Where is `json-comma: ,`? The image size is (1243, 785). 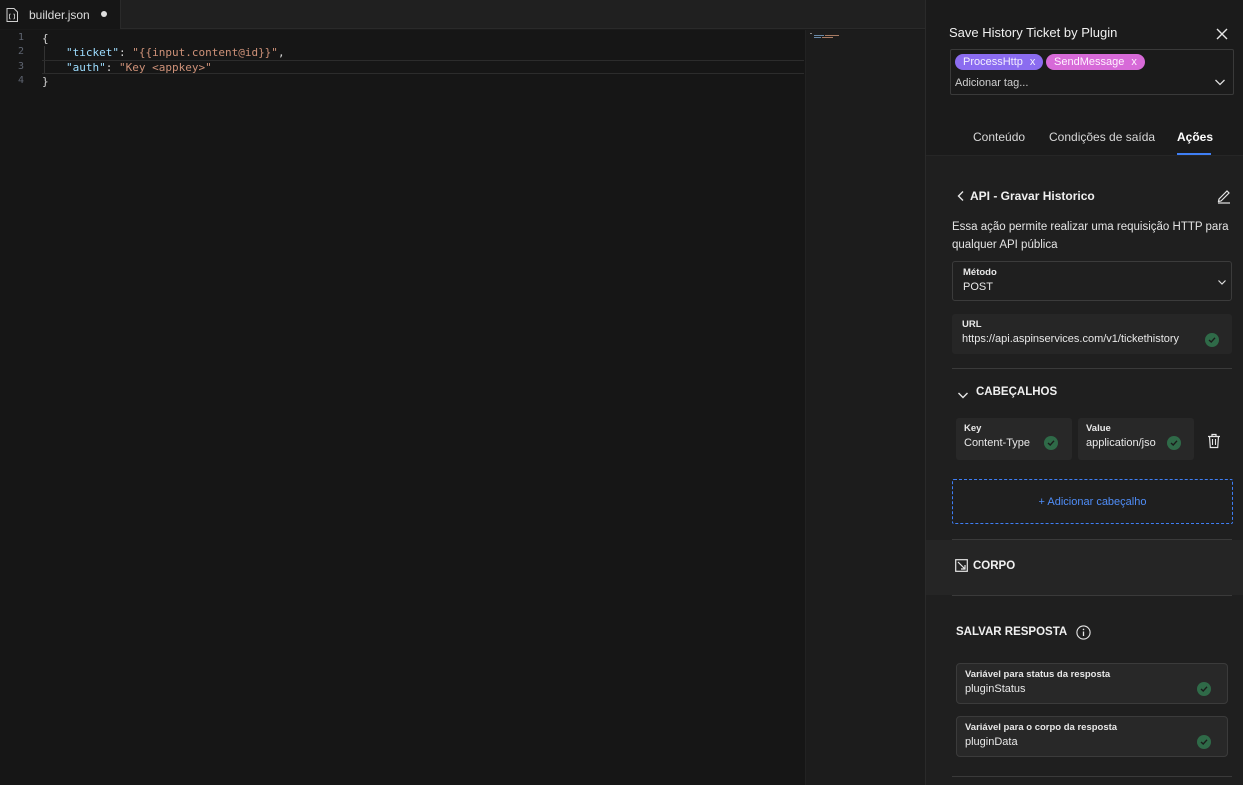
json-comma: , is located at coordinates (281, 52).